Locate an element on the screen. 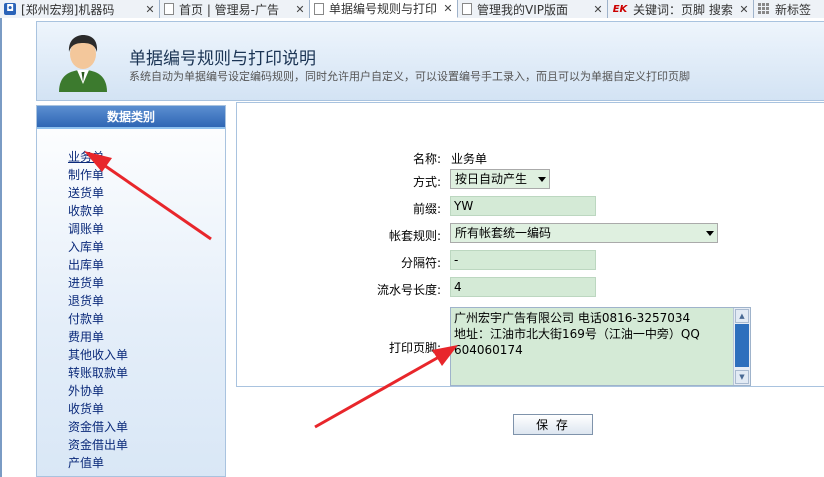 This screenshot has height=477, width=824. browser-tab-1: ◘ [郑州宏翔]机器码 ✕ is located at coordinates (80, 9).